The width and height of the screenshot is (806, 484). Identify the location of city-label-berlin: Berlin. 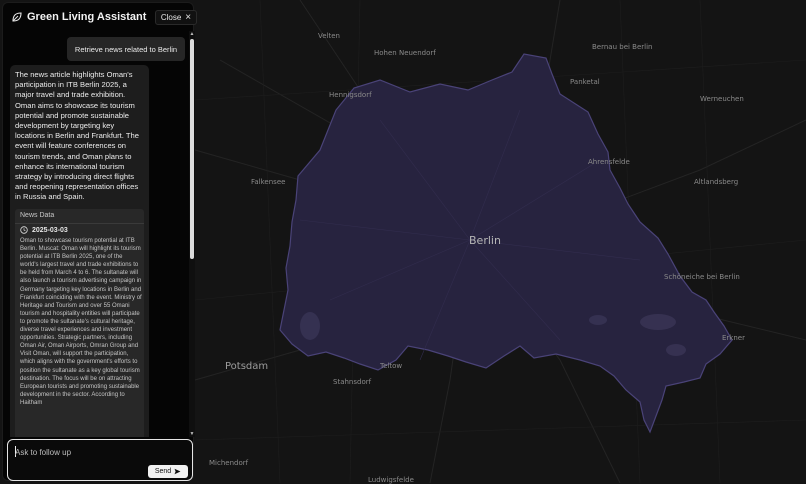
(485, 240).